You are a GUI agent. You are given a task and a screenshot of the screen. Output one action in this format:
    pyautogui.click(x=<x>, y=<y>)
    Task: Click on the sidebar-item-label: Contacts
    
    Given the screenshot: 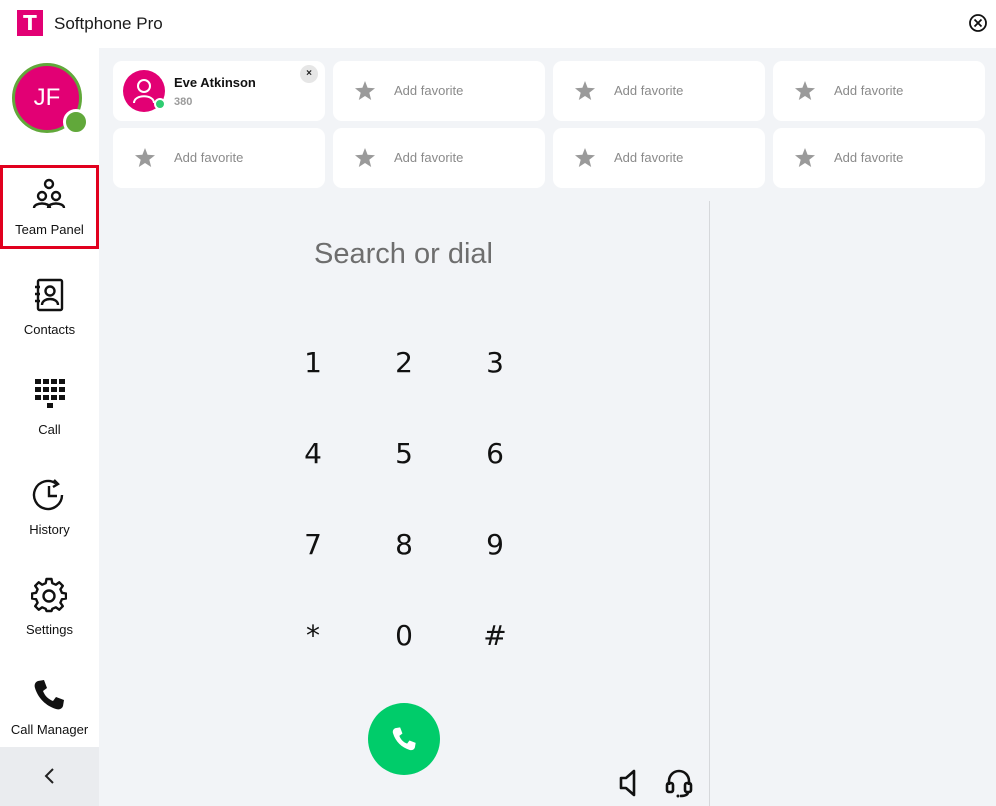 What is the action you would take?
    pyautogui.click(x=49, y=329)
    